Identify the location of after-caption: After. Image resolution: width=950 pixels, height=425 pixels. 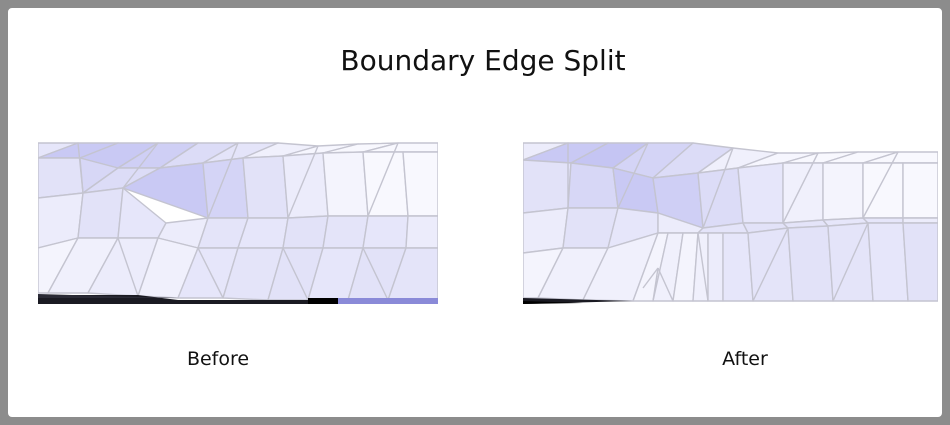
(745, 359).